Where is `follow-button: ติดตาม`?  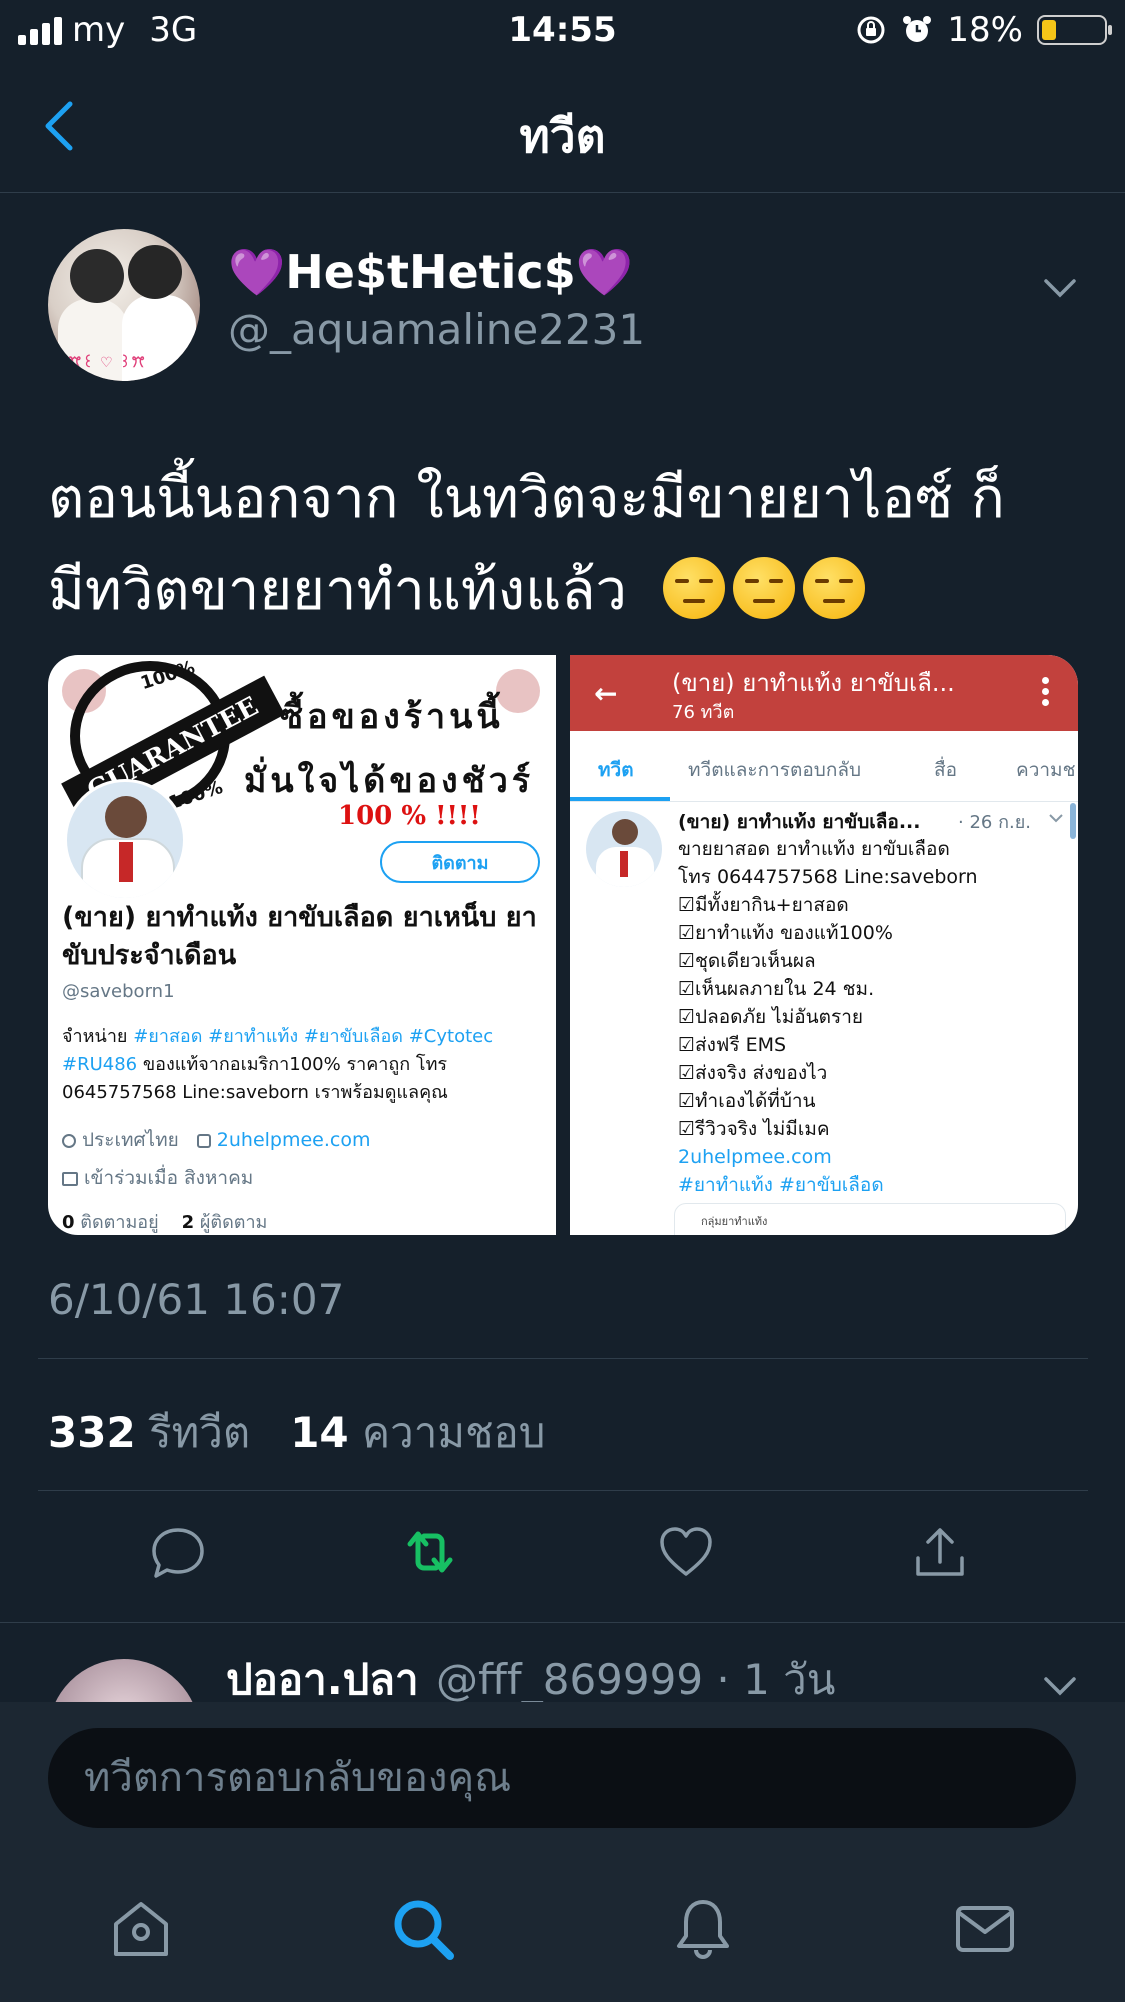
follow-button: ติดตาม is located at coordinates (460, 862).